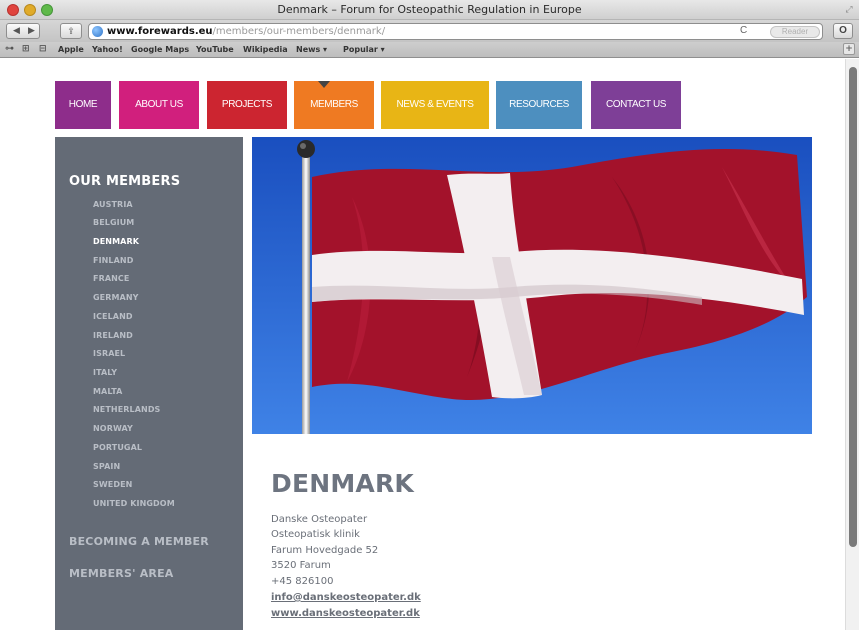  What do you see at coordinates (160, 49) in the screenshot?
I see `bookmark-google-maps: Google Maps` at bounding box center [160, 49].